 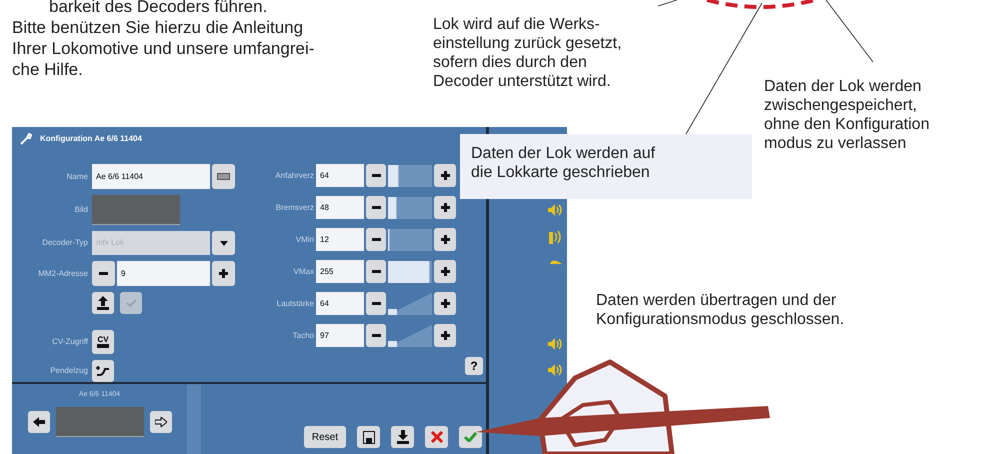 I want to click on intro-paragraph: Bitte benützen Sie hierzu die Anleitung Ihrer Lokomotive und unsere umfangrei- che Hilfe., so click(x=163, y=48).